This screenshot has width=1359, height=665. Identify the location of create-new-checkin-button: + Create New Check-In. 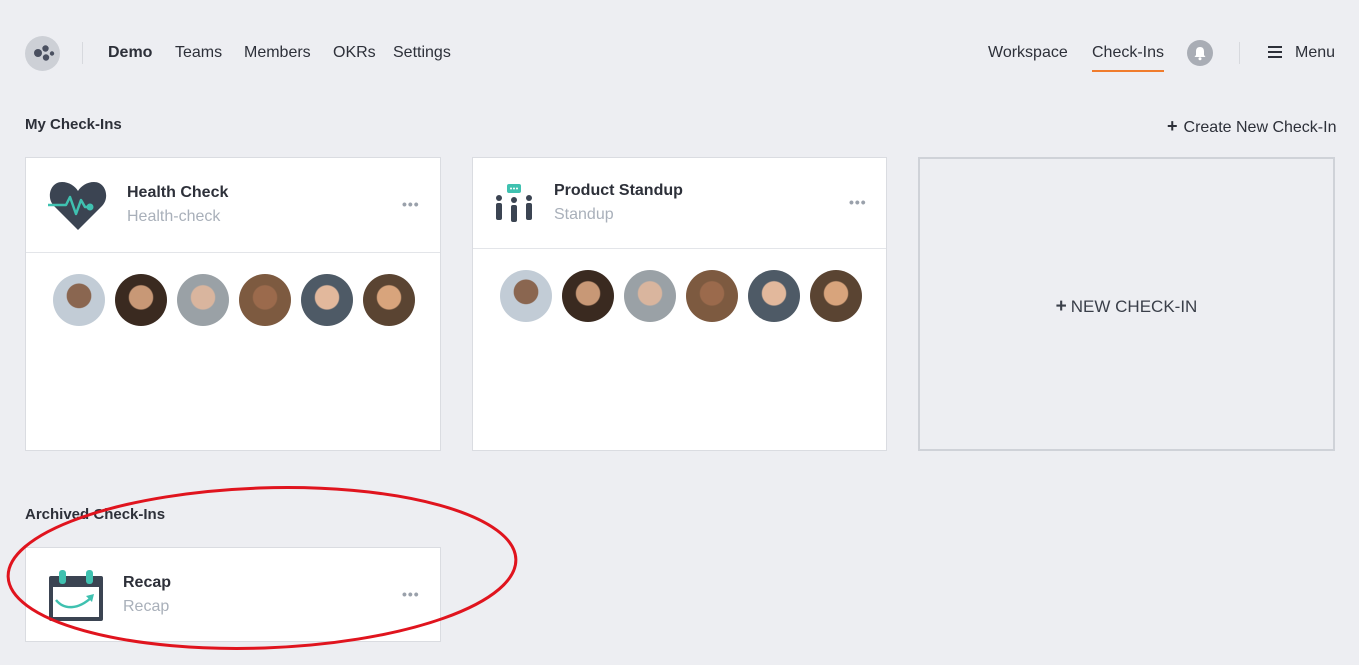
(1251, 126).